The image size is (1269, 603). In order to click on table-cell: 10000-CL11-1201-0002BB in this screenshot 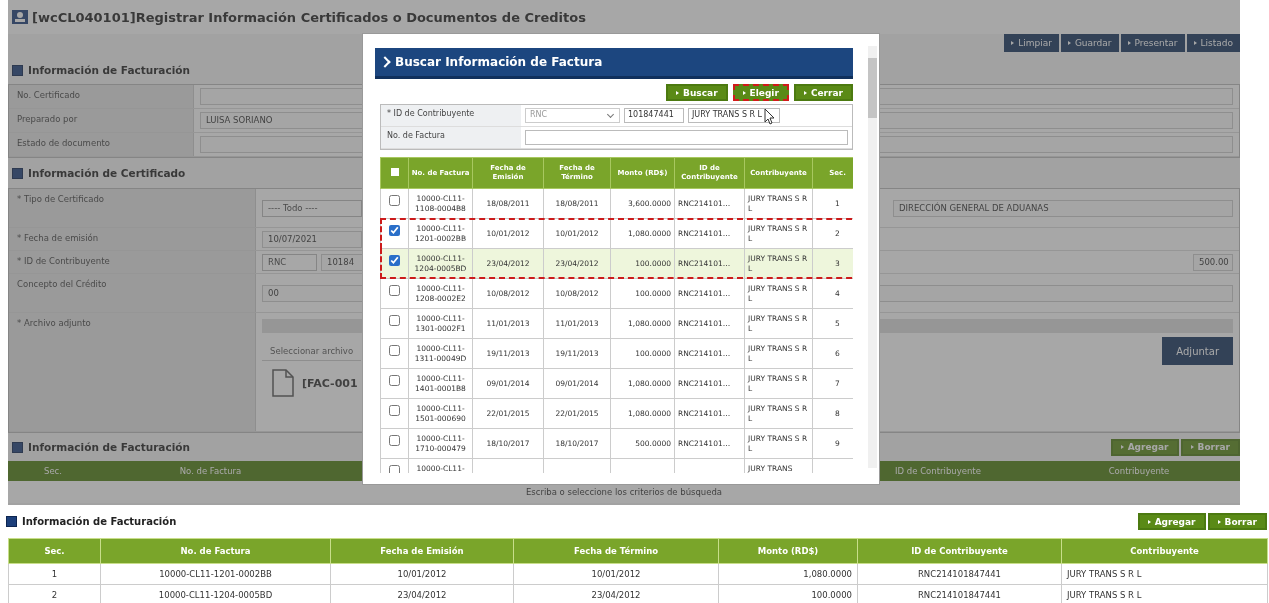, I will do `click(215, 574)`.